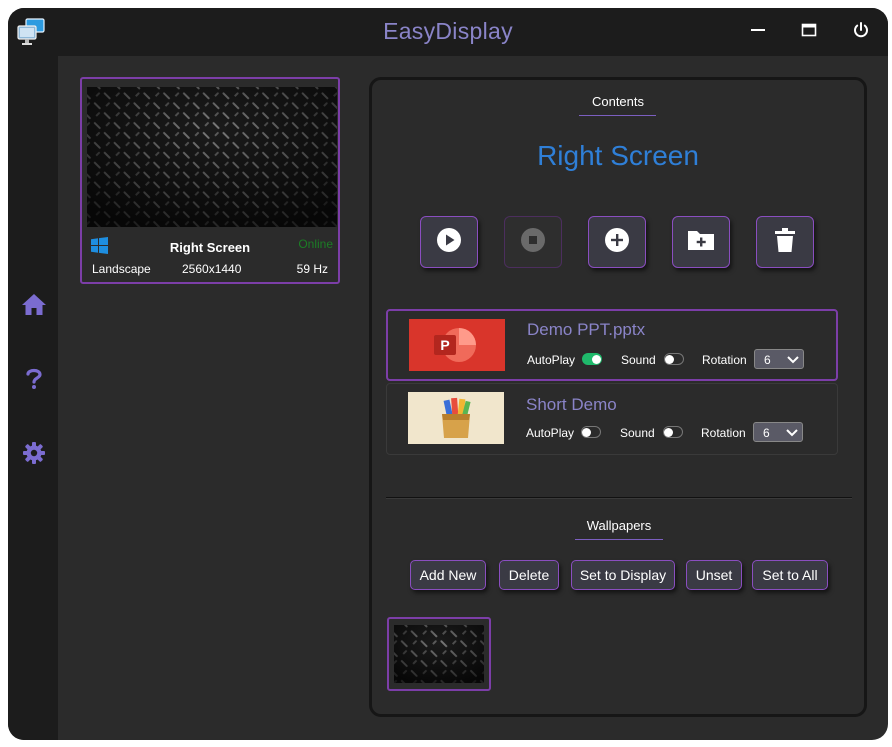 This screenshot has width=892, height=747. I want to click on add-folder-icon, so click(701, 242).